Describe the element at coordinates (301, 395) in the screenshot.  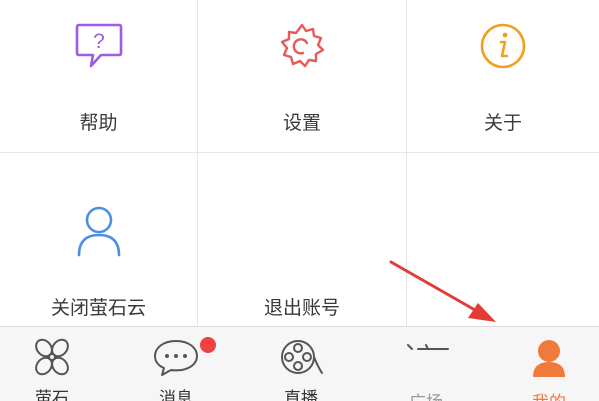
I see `tab-label: 直播` at that location.